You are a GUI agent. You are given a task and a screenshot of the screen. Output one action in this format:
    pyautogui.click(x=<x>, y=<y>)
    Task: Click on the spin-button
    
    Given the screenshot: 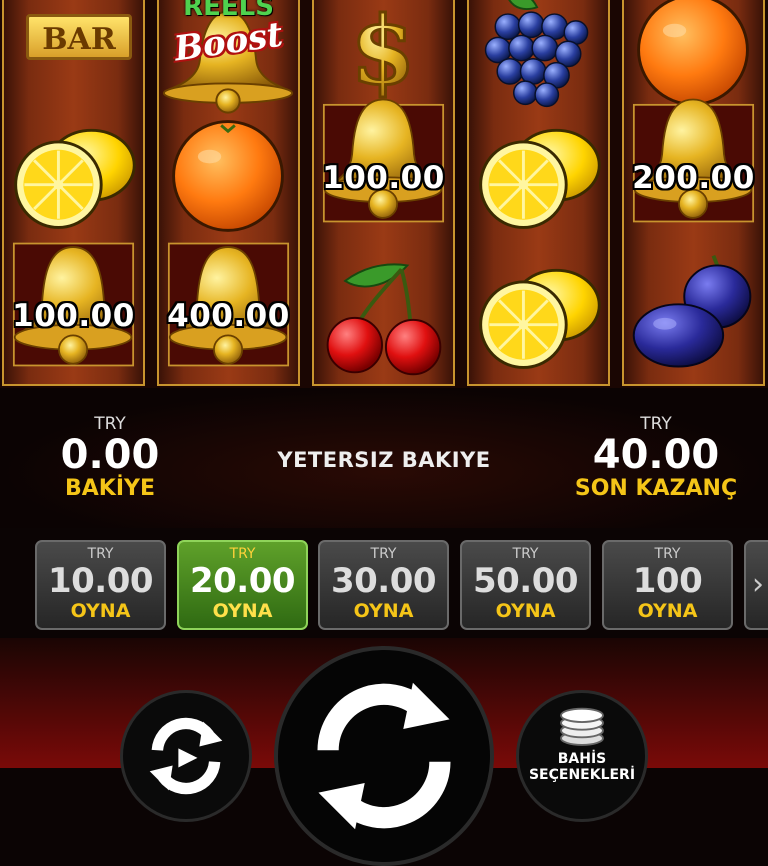 What is the action you would take?
    pyautogui.click(x=384, y=756)
    